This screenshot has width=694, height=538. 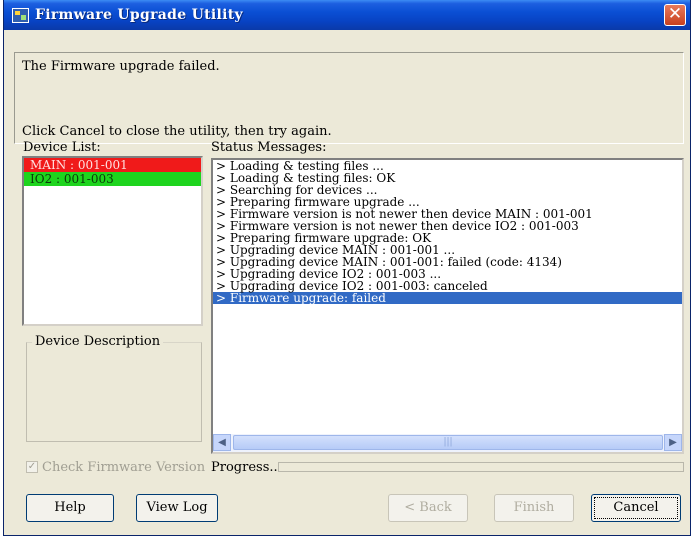 I want to click on device-description-label: Device Description, so click(x=98, y=341).